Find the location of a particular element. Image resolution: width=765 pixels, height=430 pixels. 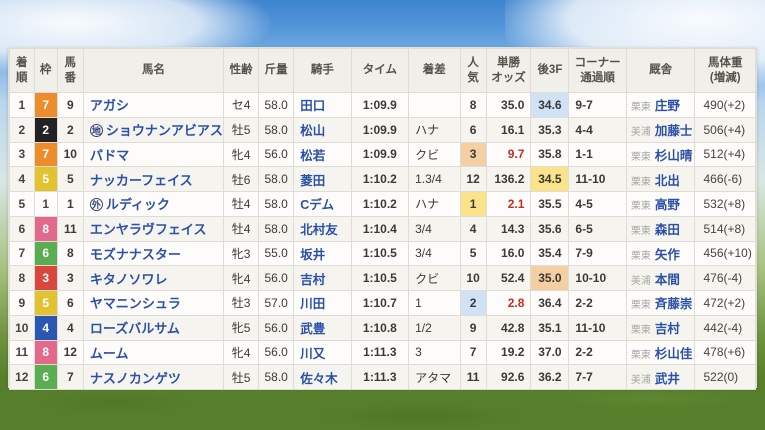

cell-jockey: 松山 is located at coordinates (322, 129).